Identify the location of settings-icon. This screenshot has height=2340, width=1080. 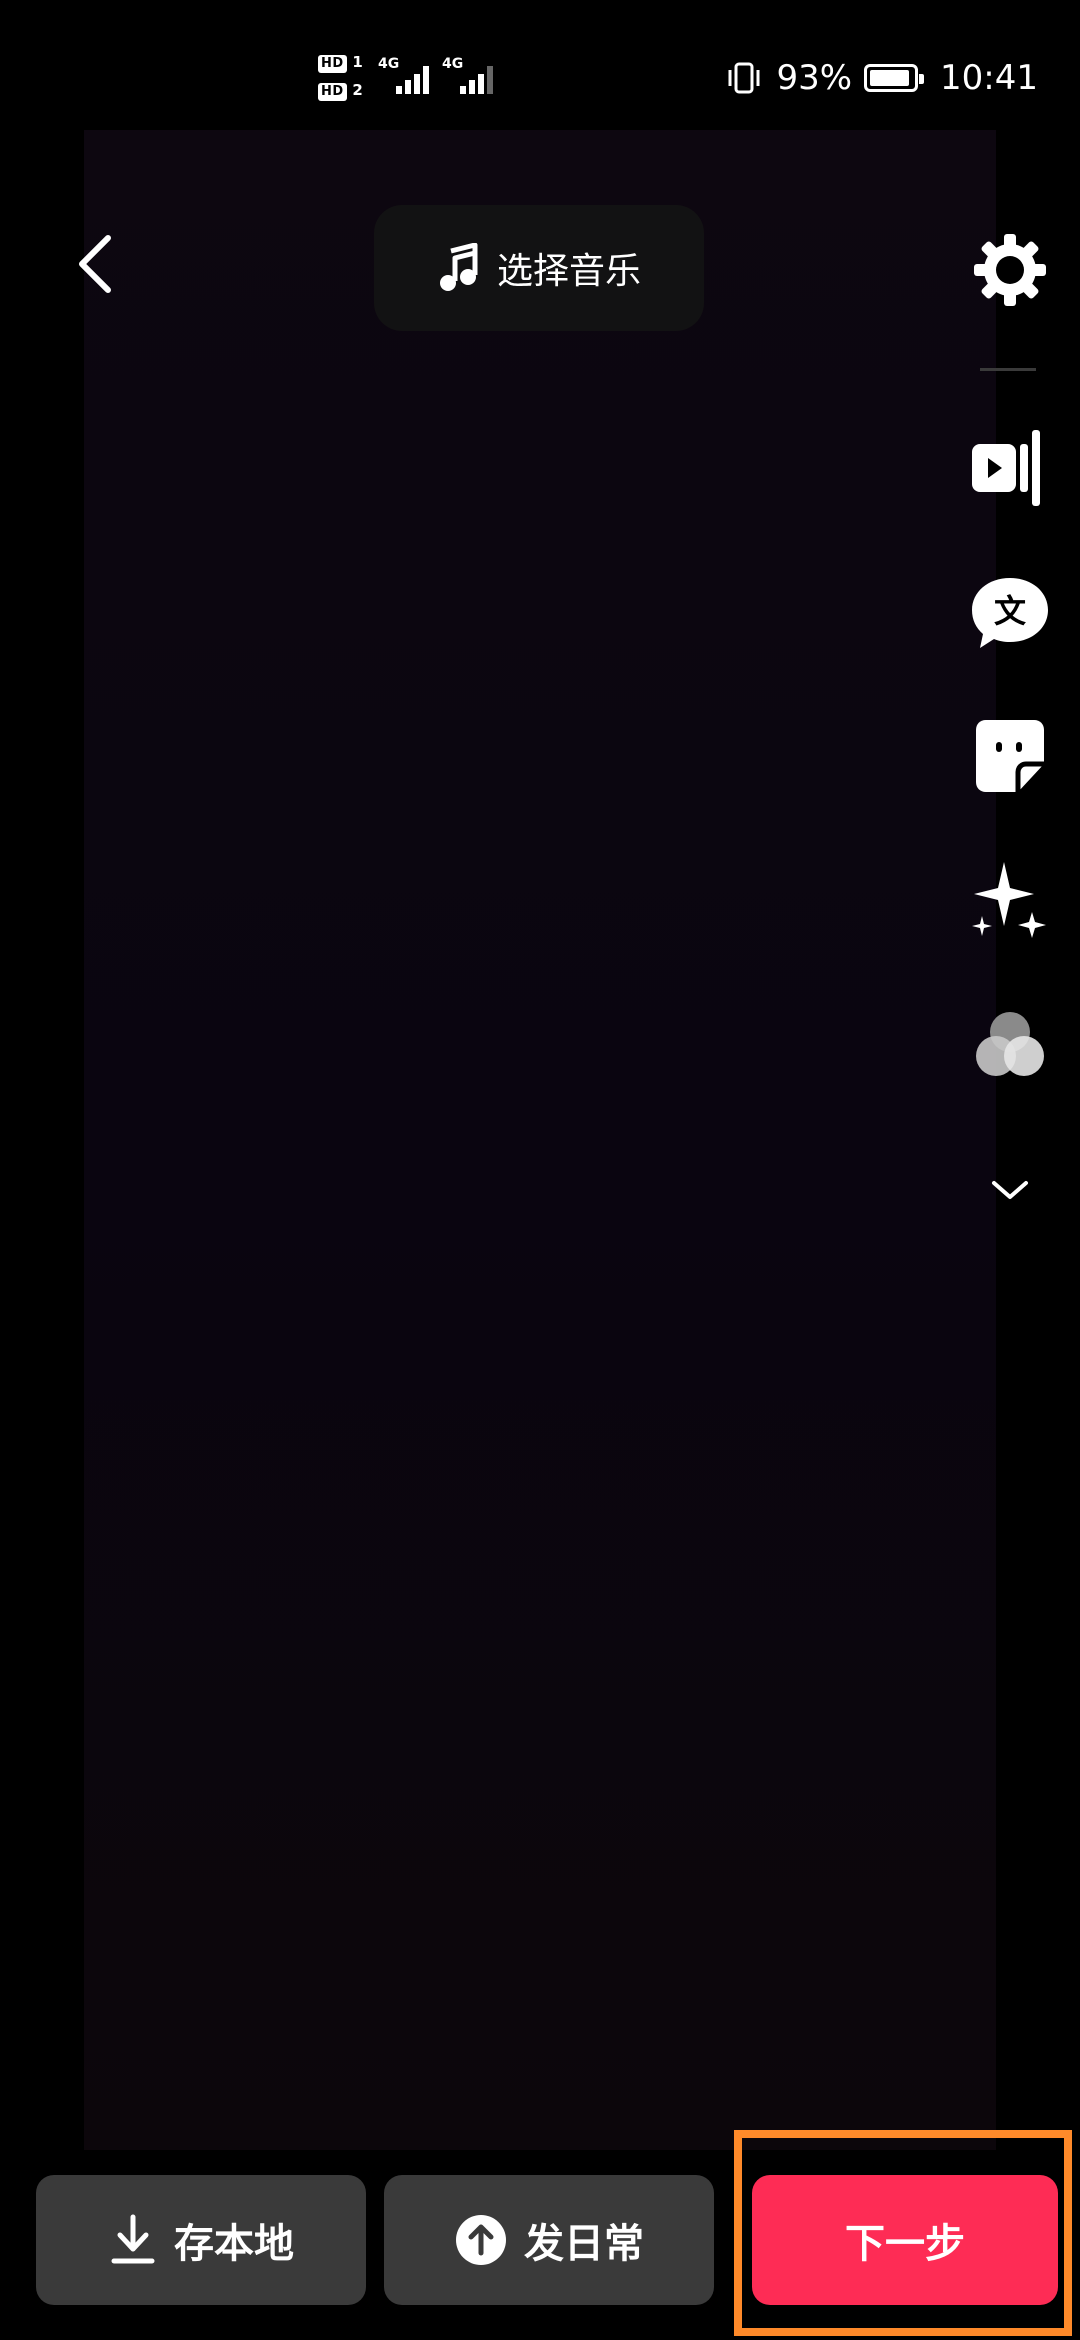
(1010, 270).